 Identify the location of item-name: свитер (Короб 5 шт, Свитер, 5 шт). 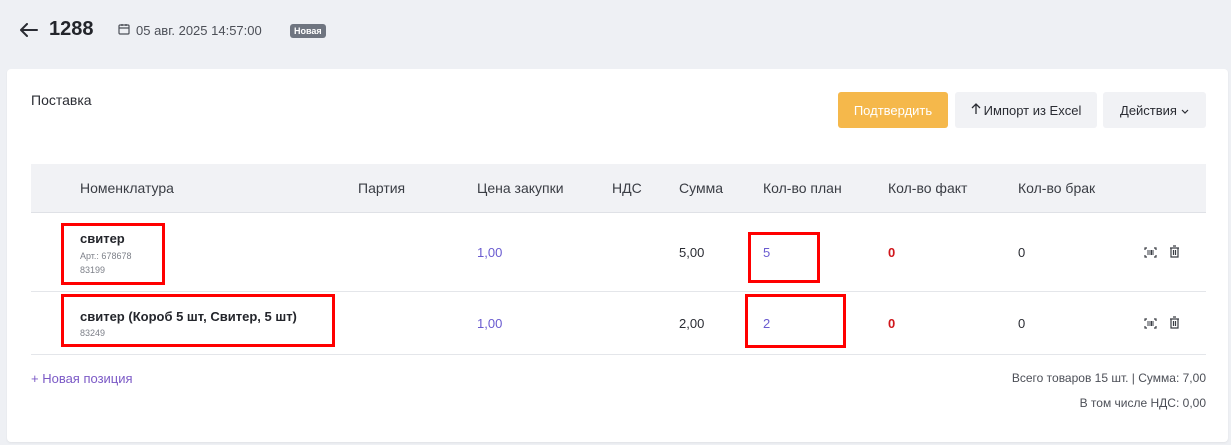
(188, 316).